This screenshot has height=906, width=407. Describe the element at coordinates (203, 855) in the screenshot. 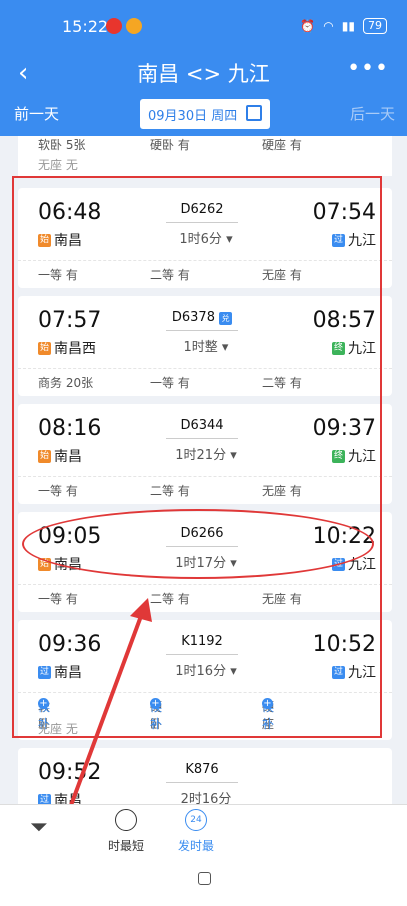

I see `bottom-filter-bar: ⏷ 时最短 24 发时最` at that location.